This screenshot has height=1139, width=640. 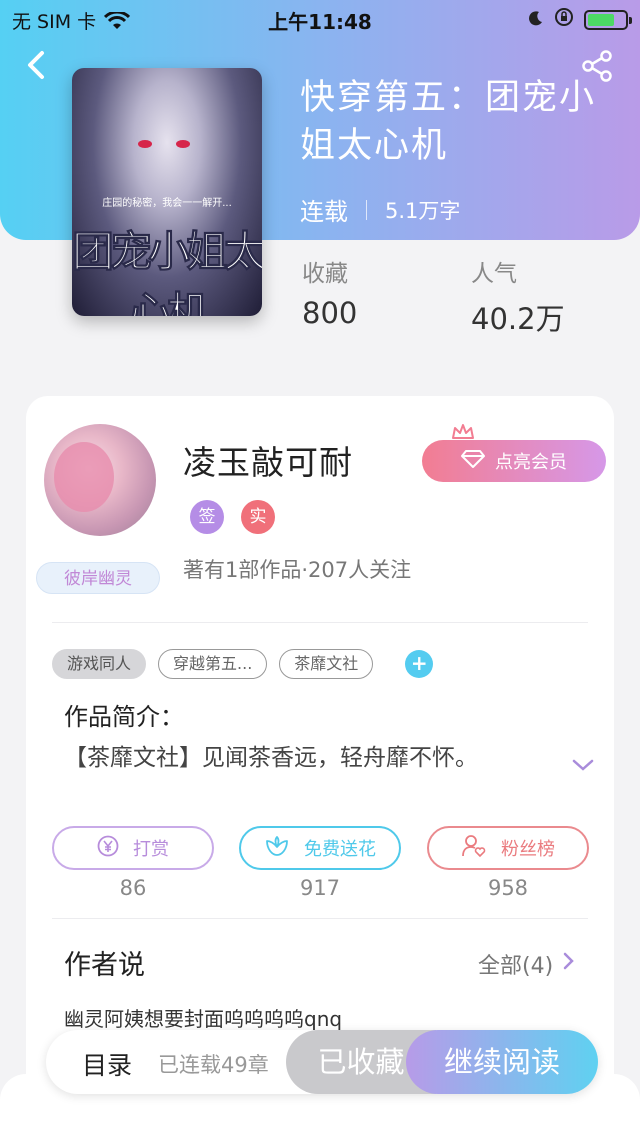 I want to click on popularity-label: 人气, so click(x=494, y=274).